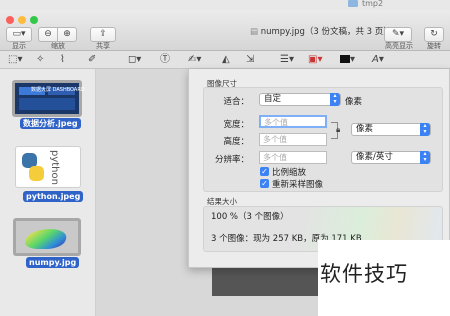 The height and width of the screenshot is (316, 450). I want to click on share-label: 共享, so click(103, 46).